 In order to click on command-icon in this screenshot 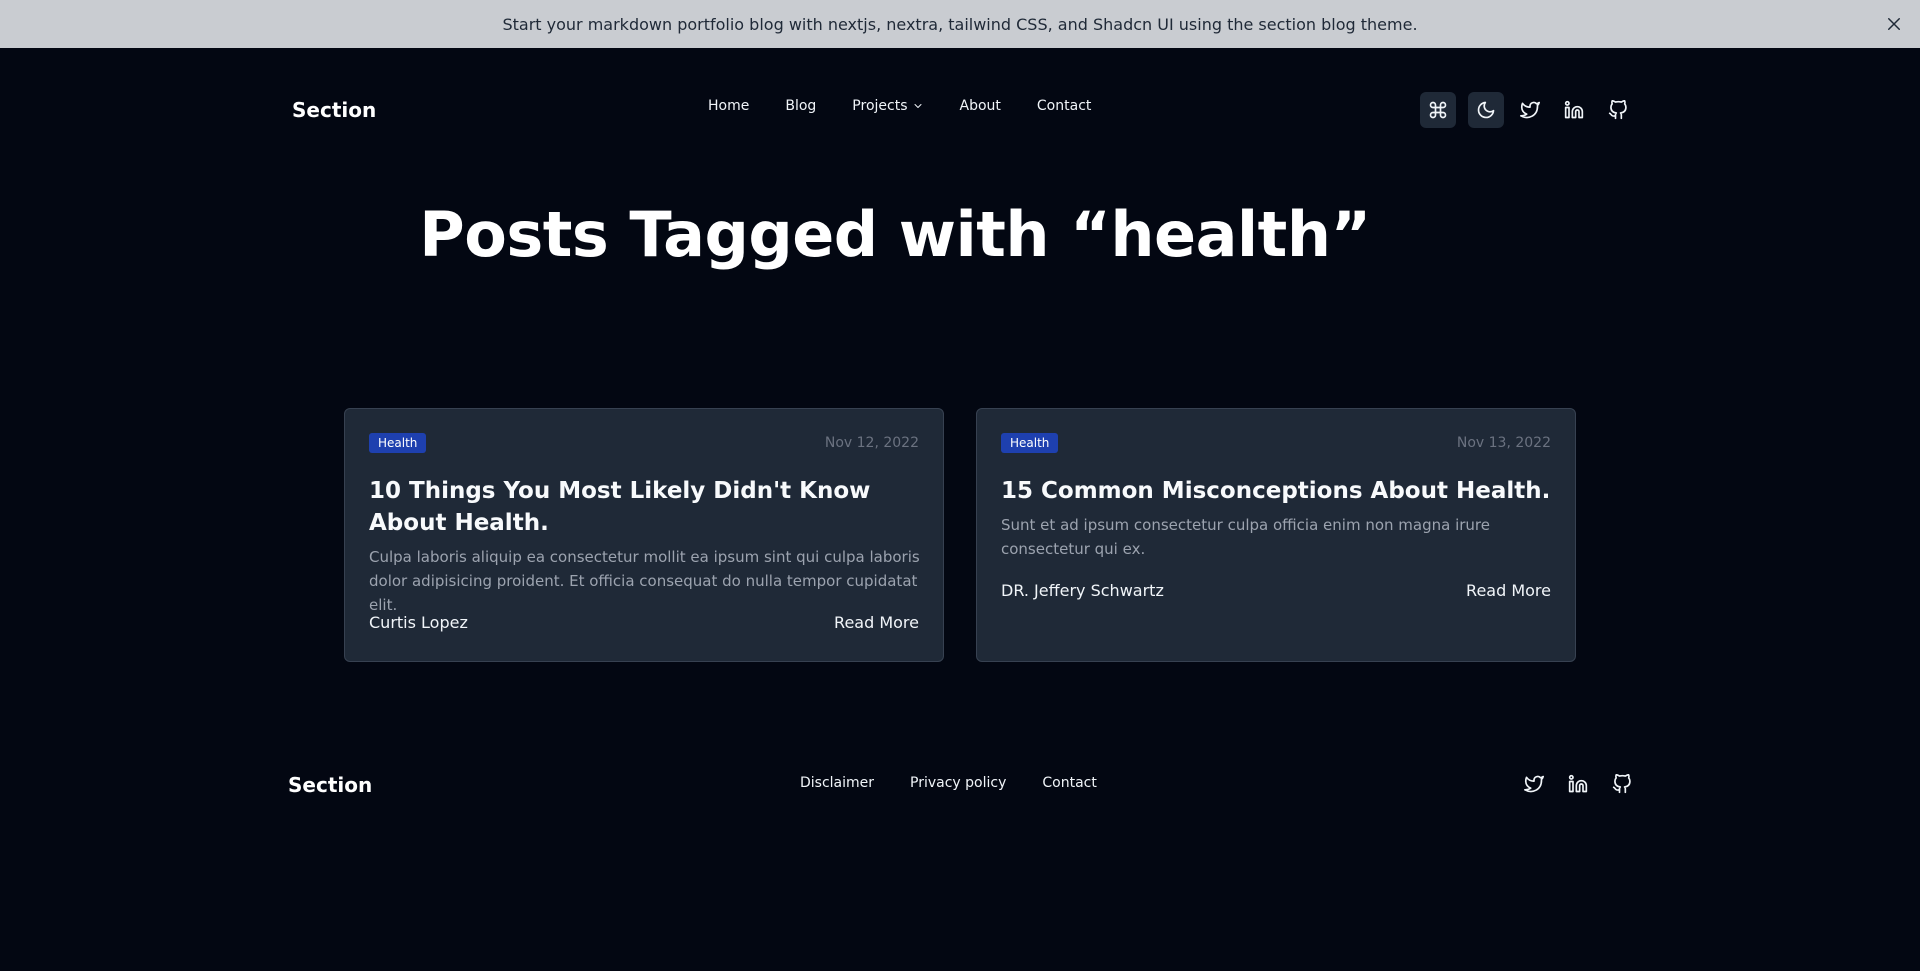, I will do `click(1438, 110)`.